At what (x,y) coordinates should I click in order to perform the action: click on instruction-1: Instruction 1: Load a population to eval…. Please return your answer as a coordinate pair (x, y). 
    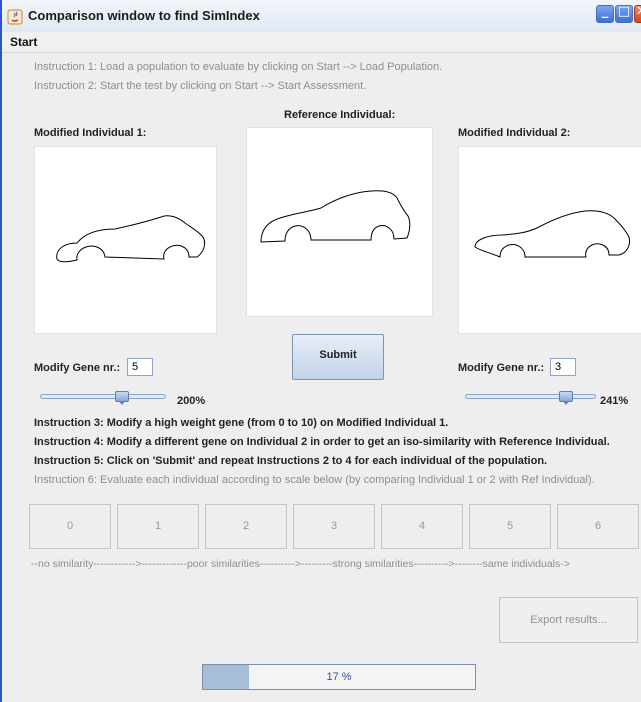
    Looking at the image, I should click on (238, 67).